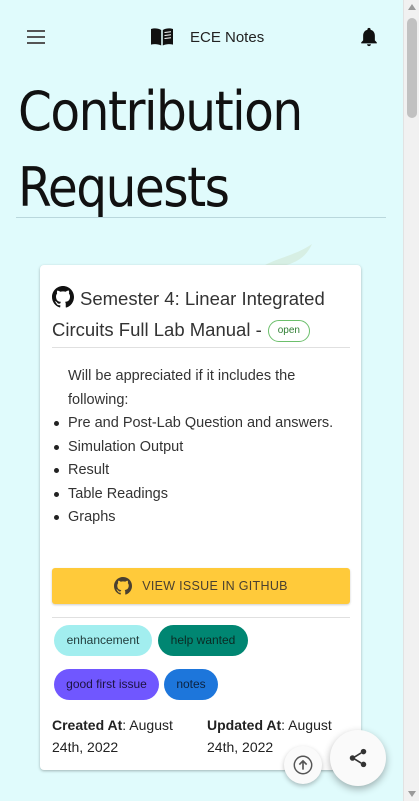  I want to click on page-title: Contribution Requests, so click(160, 149).